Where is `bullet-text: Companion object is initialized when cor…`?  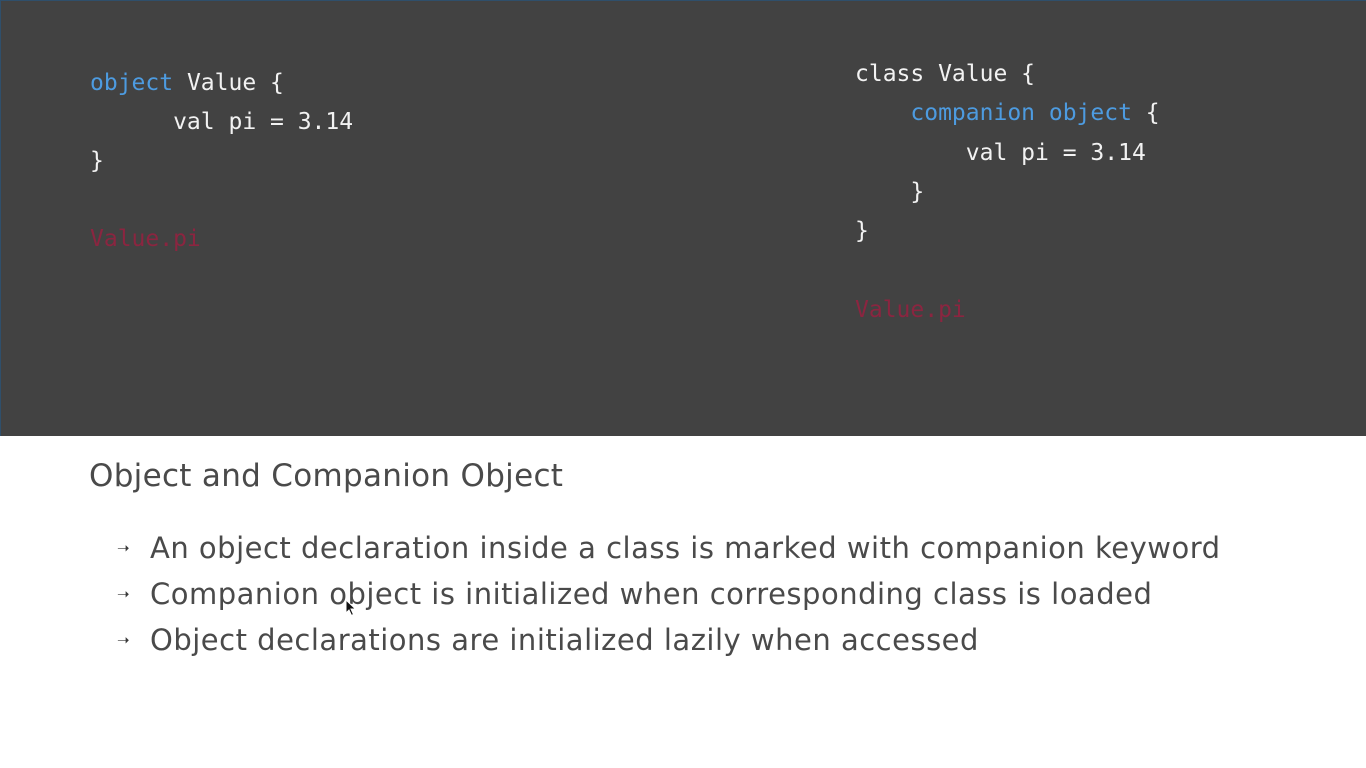
bullet-text: Companion object is initialized when cor… is located at coordinates (651, 594).